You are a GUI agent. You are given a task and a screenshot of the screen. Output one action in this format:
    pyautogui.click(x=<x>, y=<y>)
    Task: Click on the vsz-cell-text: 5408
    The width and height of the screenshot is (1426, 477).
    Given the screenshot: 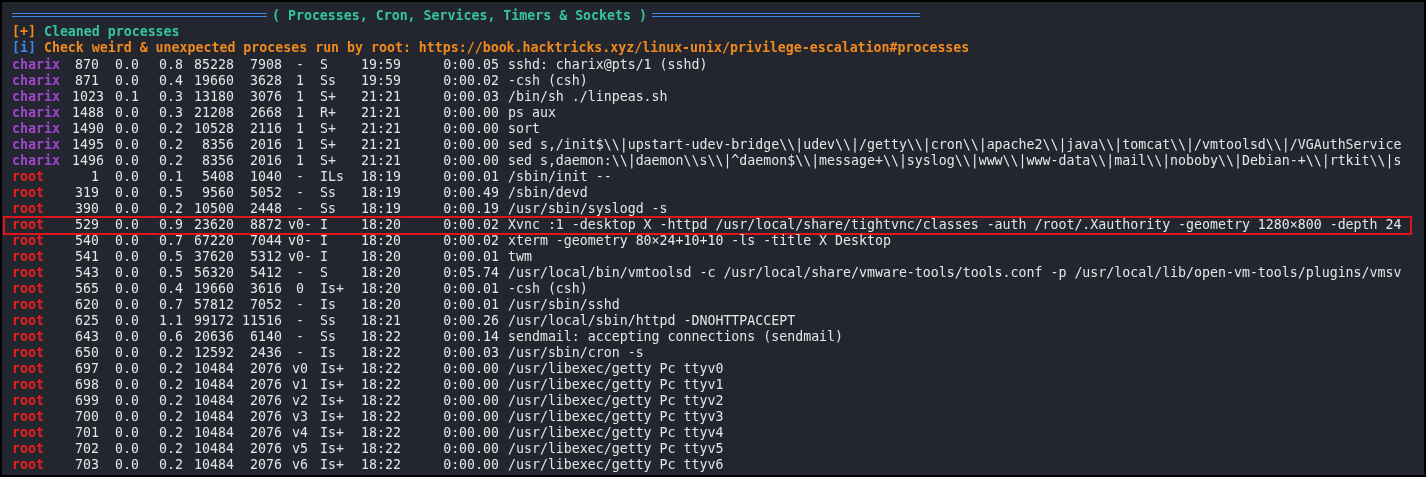 What is the action you would take?
    pyautogui.click(x=217, y=177)
    